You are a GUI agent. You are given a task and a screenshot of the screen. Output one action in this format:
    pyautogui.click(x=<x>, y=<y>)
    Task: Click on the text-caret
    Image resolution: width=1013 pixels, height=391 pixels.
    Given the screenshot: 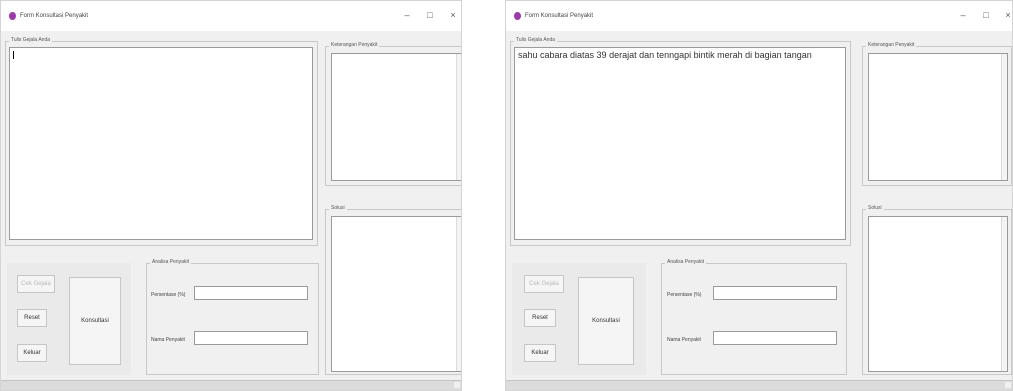 What is the action you would take?
    pyautogui.click(x=13, y=55)
    